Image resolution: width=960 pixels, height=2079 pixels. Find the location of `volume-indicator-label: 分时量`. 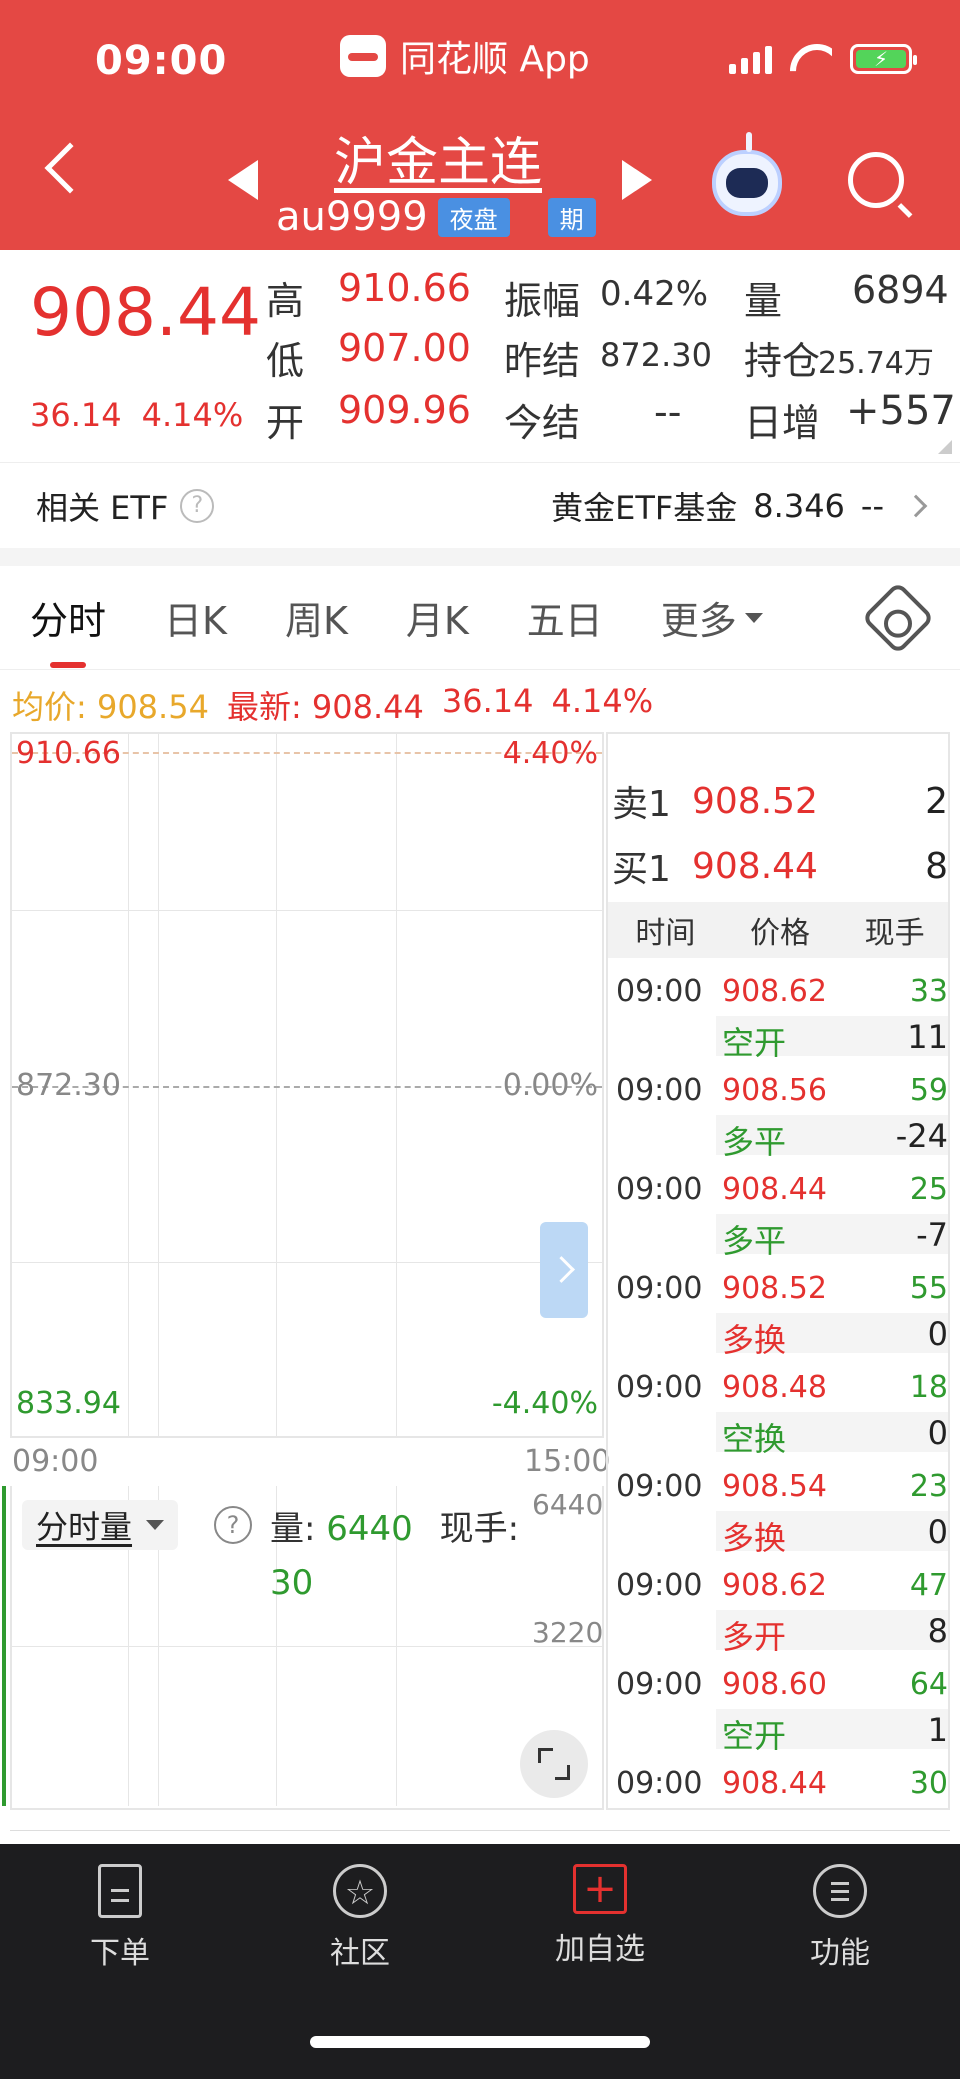

volume-indicator-label: 分时量 is located at coordinates (84, 1527).